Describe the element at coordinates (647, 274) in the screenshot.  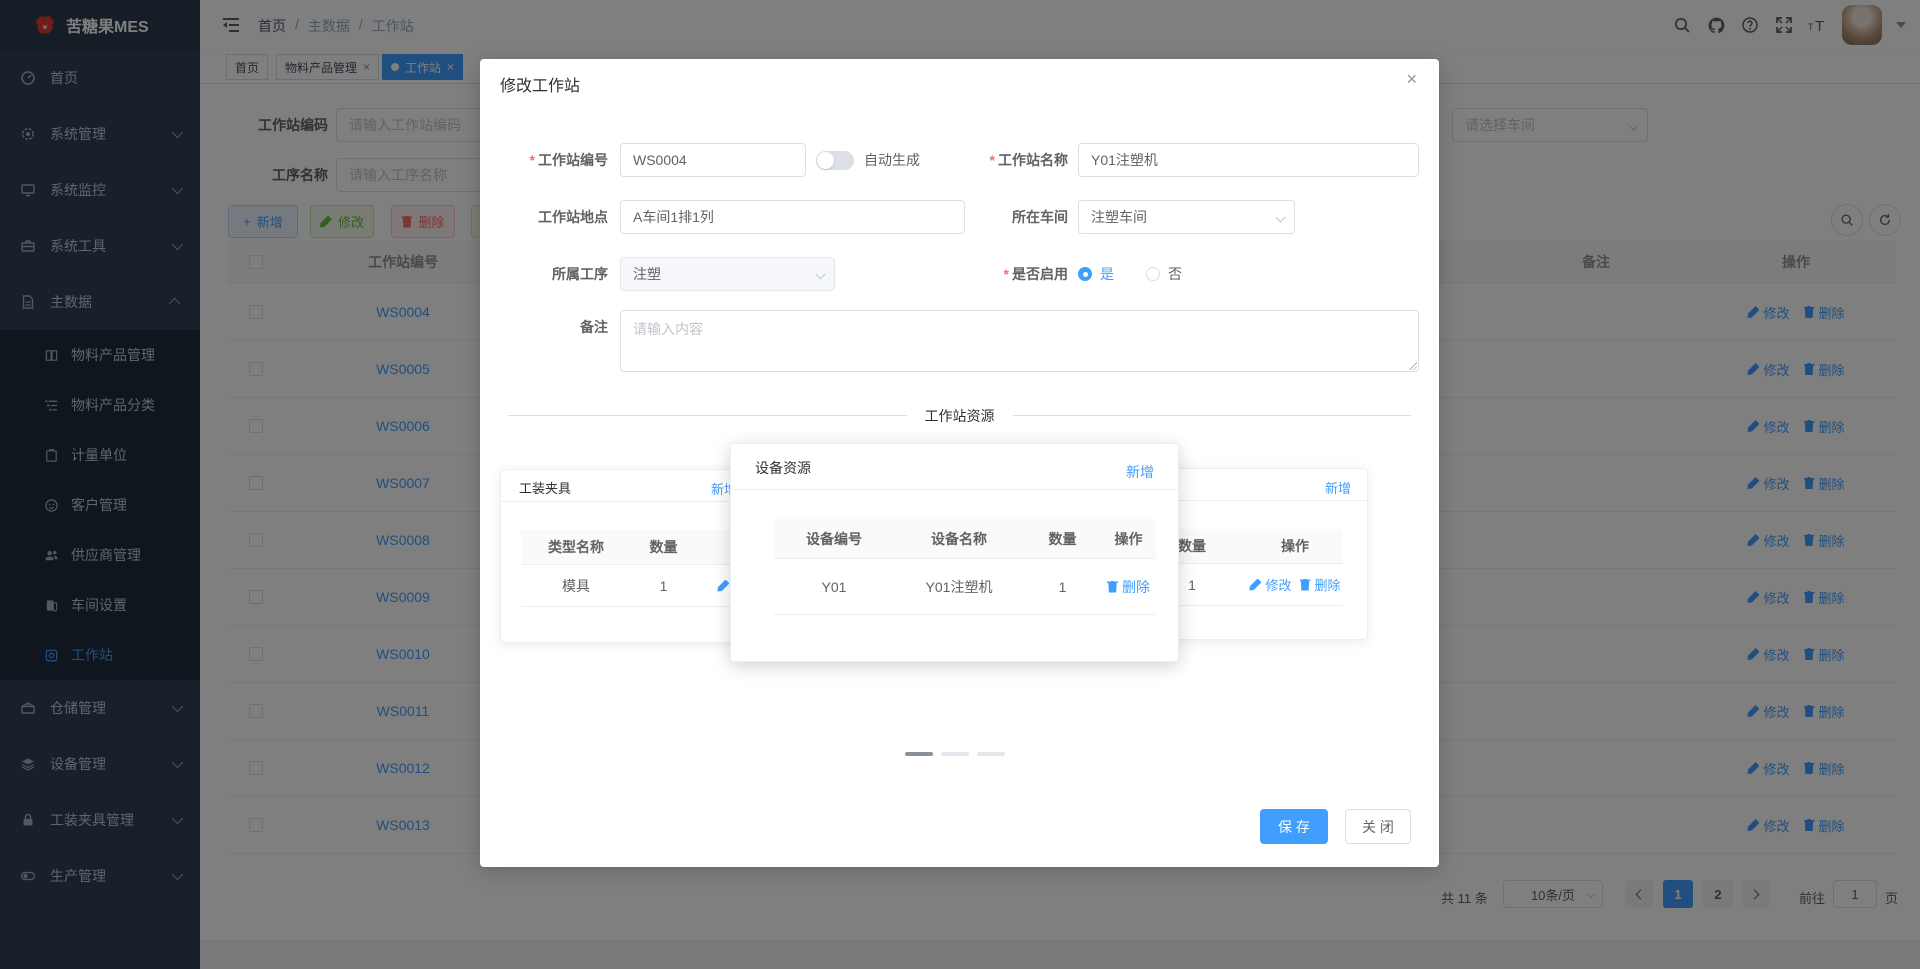
I see `process-select-value: 注塑` at that location.